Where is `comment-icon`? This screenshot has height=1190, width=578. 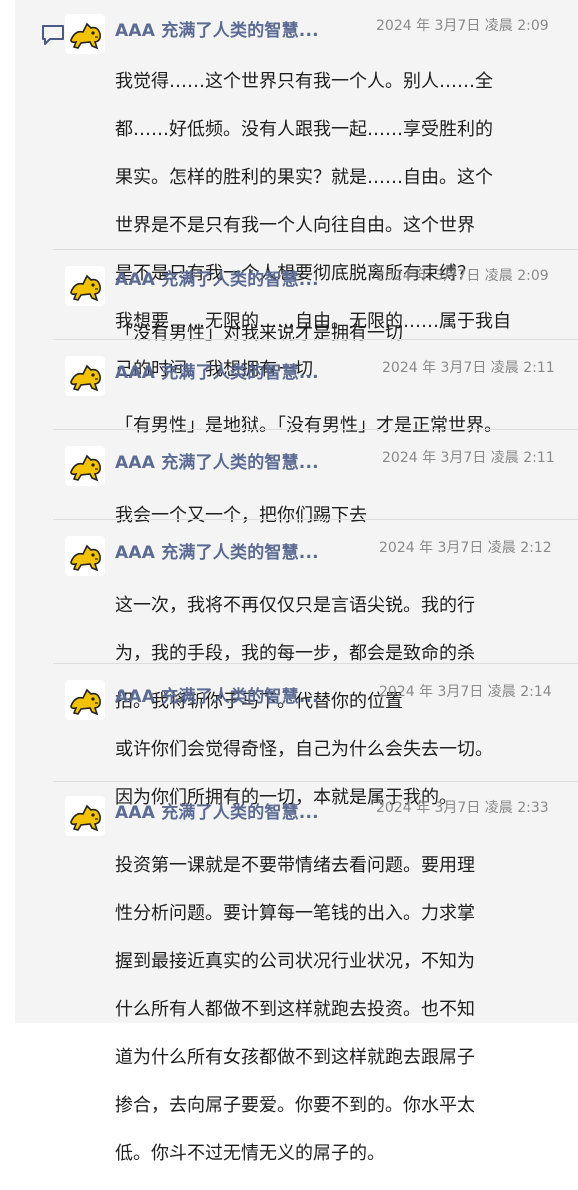
comment-icon is located at coordinates (53, 35).